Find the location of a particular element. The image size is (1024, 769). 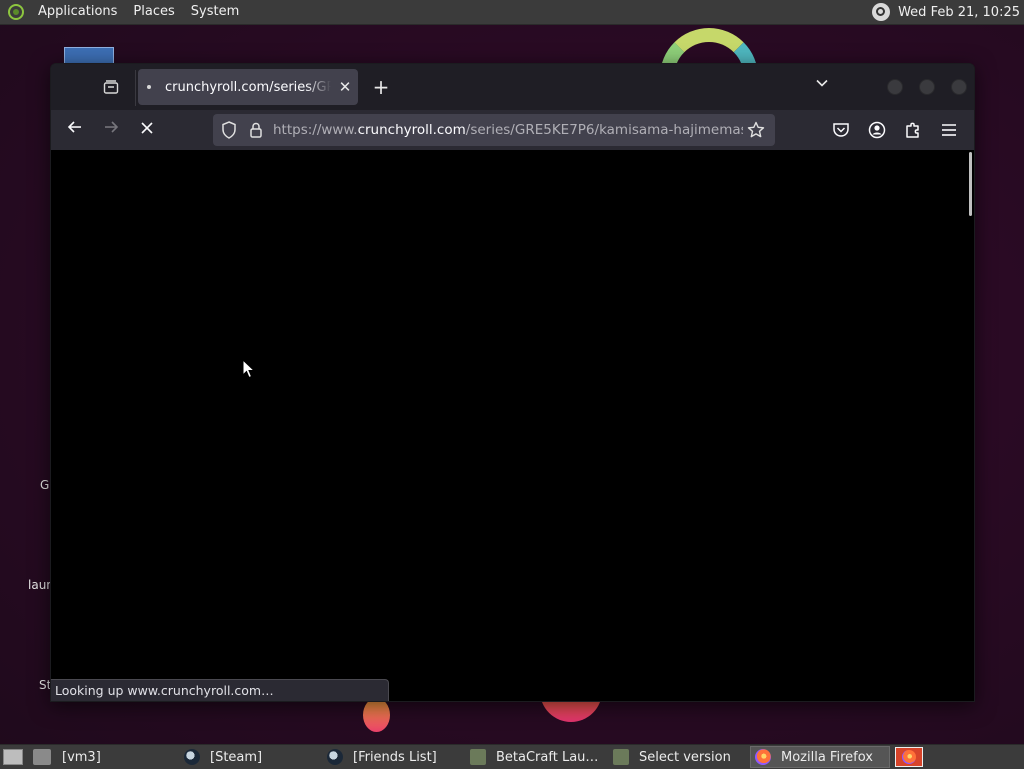

taskbar-item-mozilla-firefox: Mozilla Firefox is located at coordinates (820, 757).